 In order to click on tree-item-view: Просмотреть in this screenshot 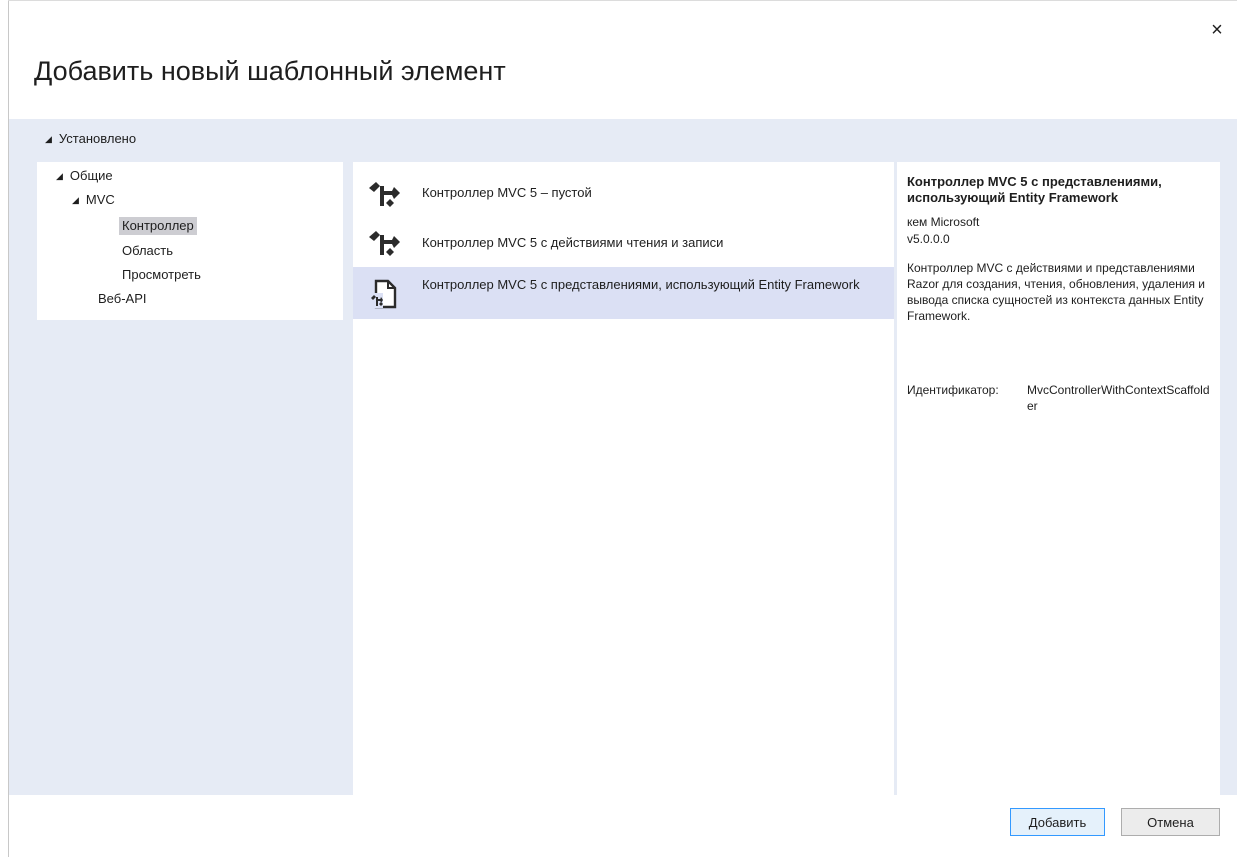, I will do `click(161, 275)`.